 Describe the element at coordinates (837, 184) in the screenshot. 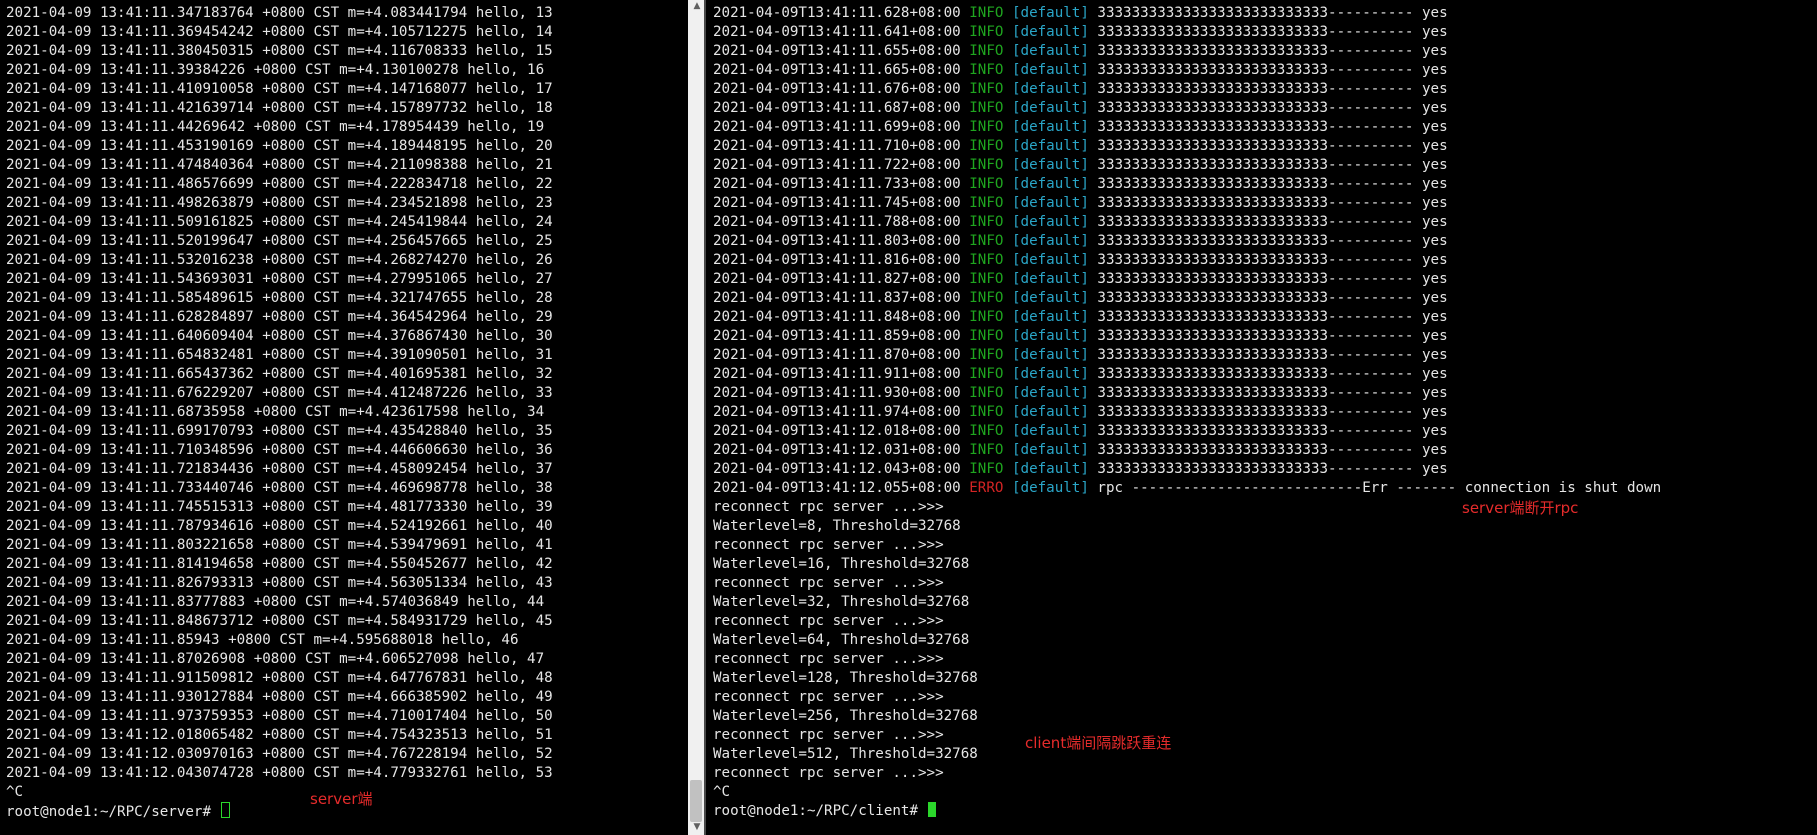

I see `log-timestamp: 2021-04-09T13:41:11.733+08:00` at that location.